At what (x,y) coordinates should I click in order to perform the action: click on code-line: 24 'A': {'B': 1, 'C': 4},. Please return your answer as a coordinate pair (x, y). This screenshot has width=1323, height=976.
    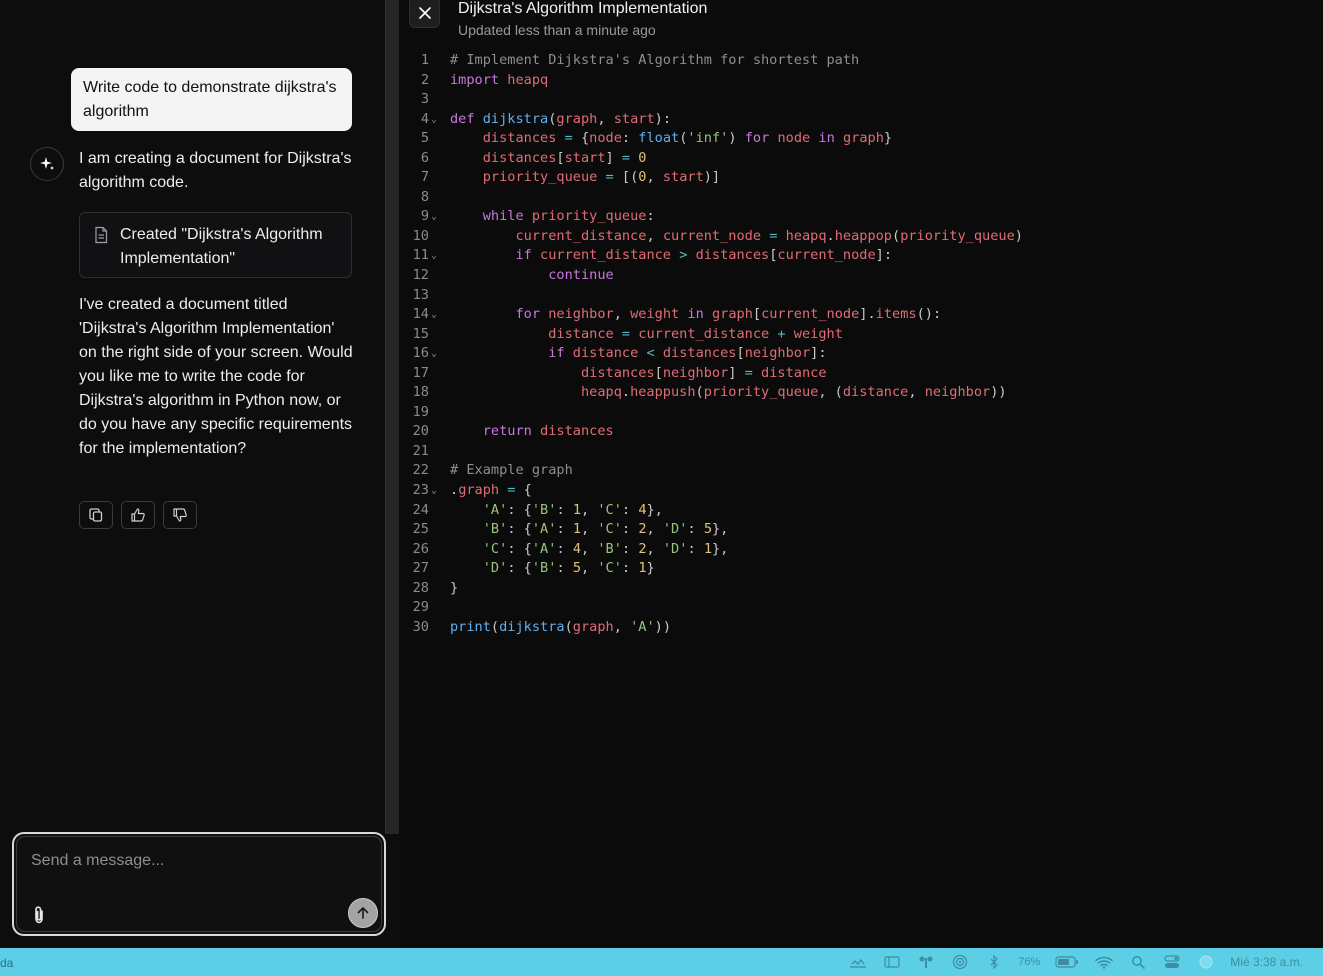
    Looking at the image, I should click on (861, 511).